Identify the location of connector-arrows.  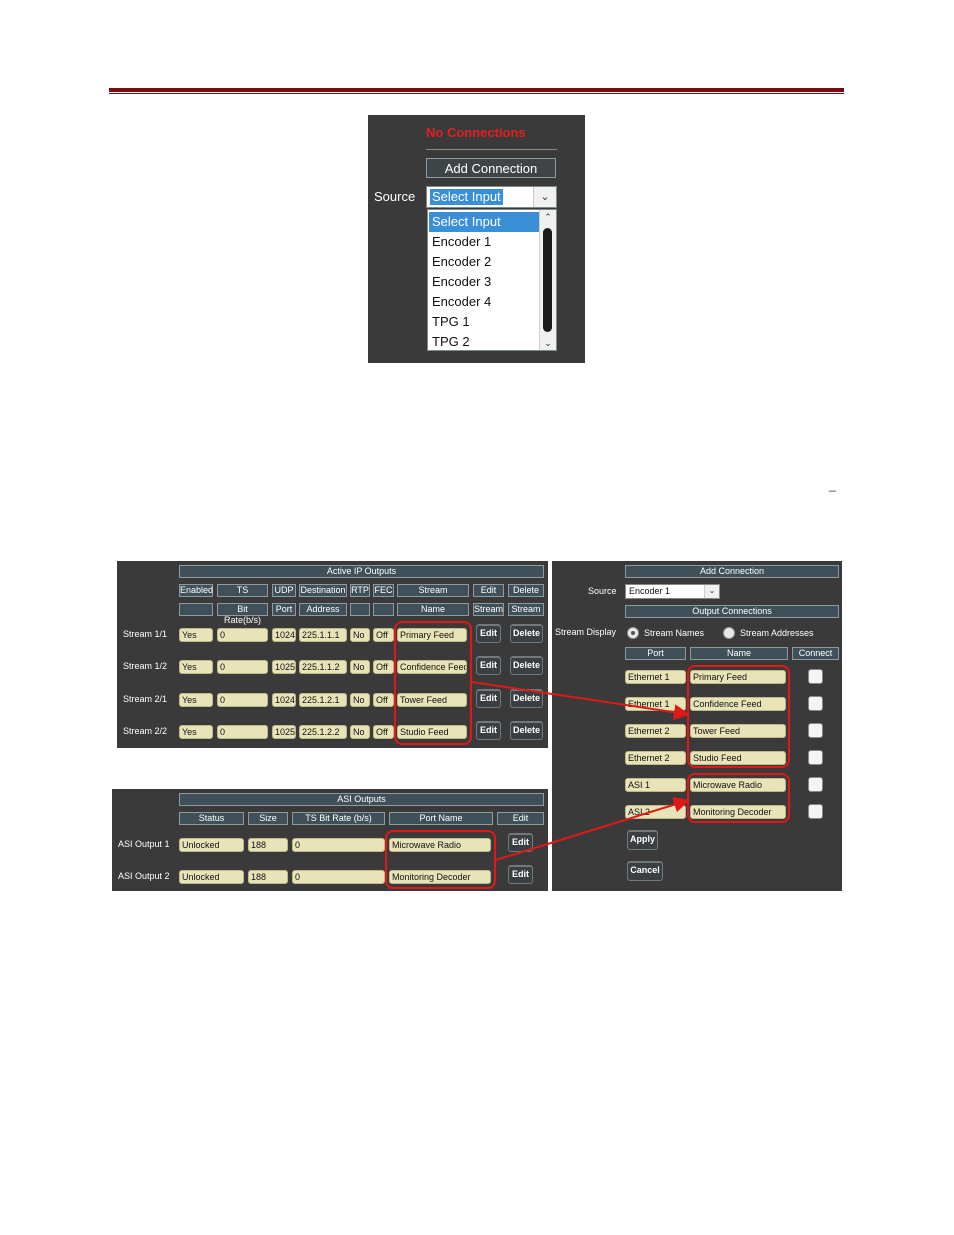
(580, 771).